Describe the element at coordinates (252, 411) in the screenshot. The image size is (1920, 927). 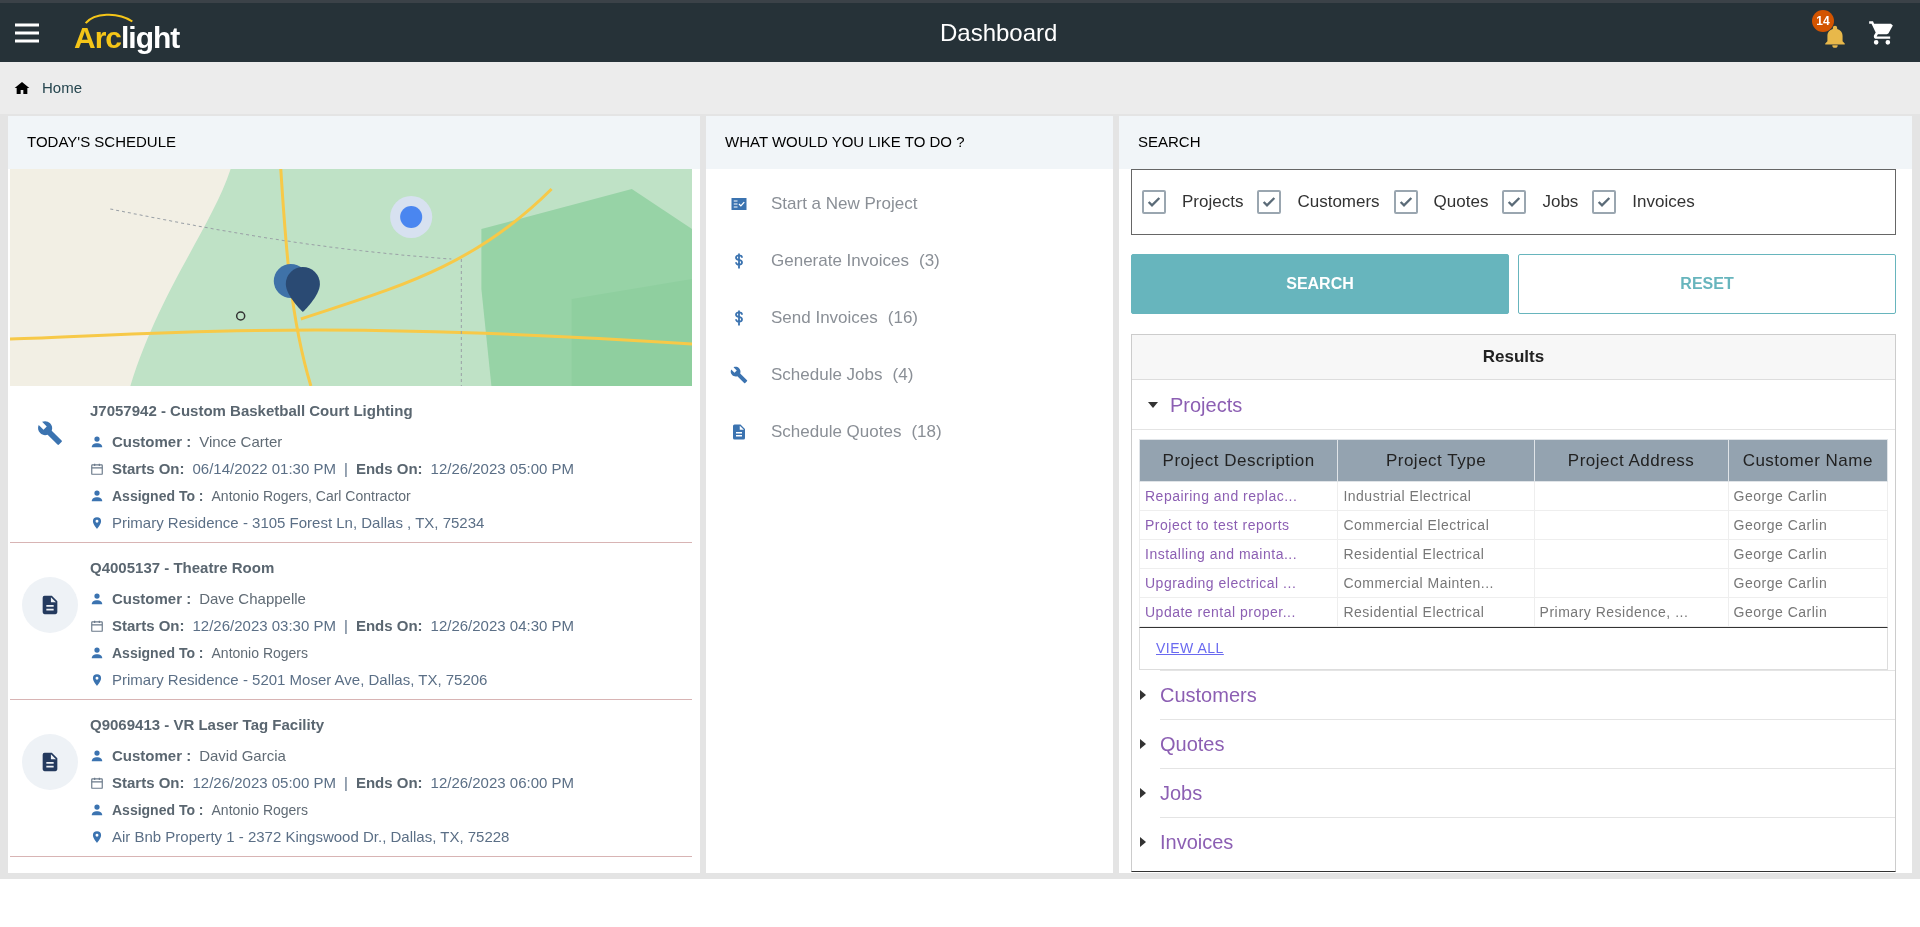
I see `schedule-item-title: J7057942 - Custom Basketball Court Lighting` at that location.